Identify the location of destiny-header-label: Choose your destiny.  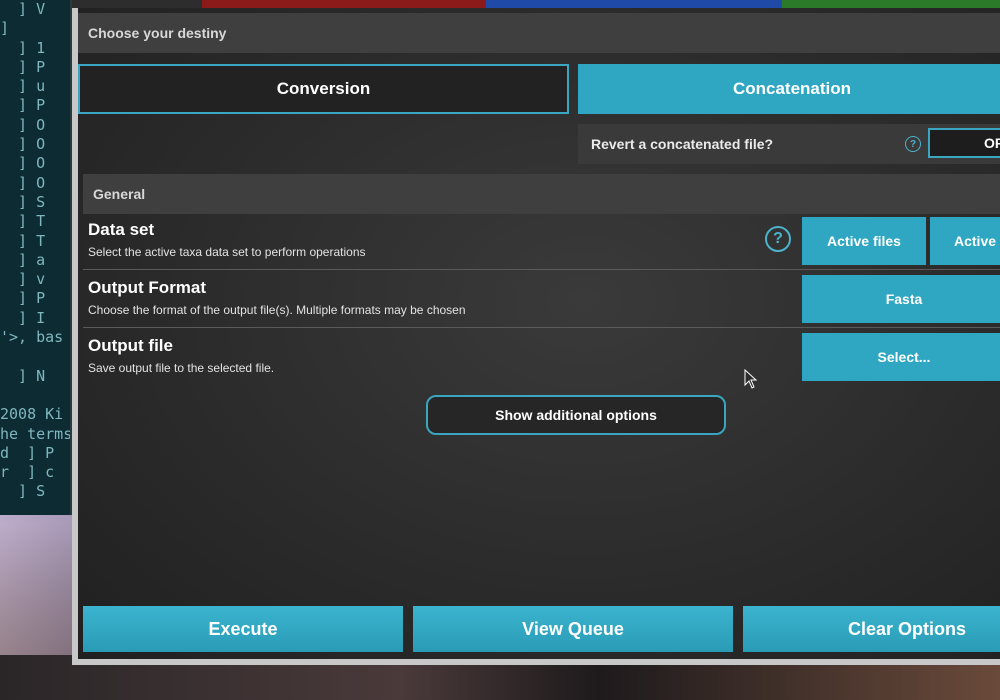
(157, 33).